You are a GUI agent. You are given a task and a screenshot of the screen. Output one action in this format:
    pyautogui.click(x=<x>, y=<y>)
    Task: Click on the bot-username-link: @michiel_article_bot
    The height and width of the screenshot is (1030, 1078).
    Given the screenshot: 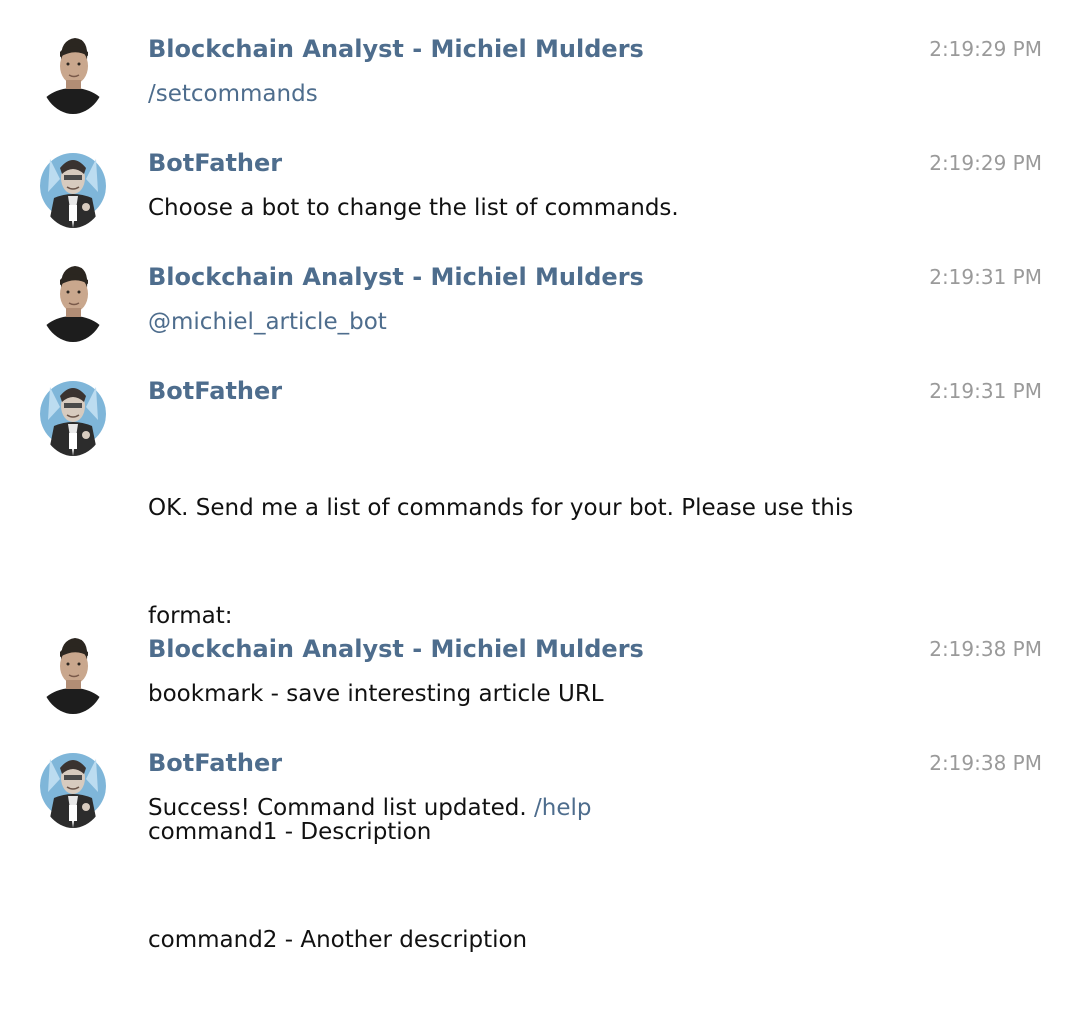 What is the action you would take?
    pyautogui.click(x=518, y=322)
    